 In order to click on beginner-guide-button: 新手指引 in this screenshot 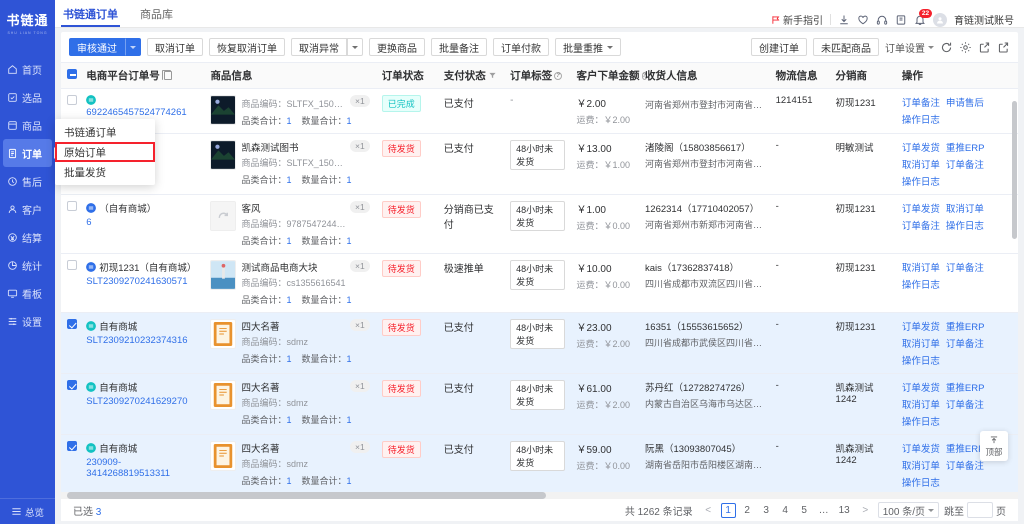, I will do `click(797, 19)`.